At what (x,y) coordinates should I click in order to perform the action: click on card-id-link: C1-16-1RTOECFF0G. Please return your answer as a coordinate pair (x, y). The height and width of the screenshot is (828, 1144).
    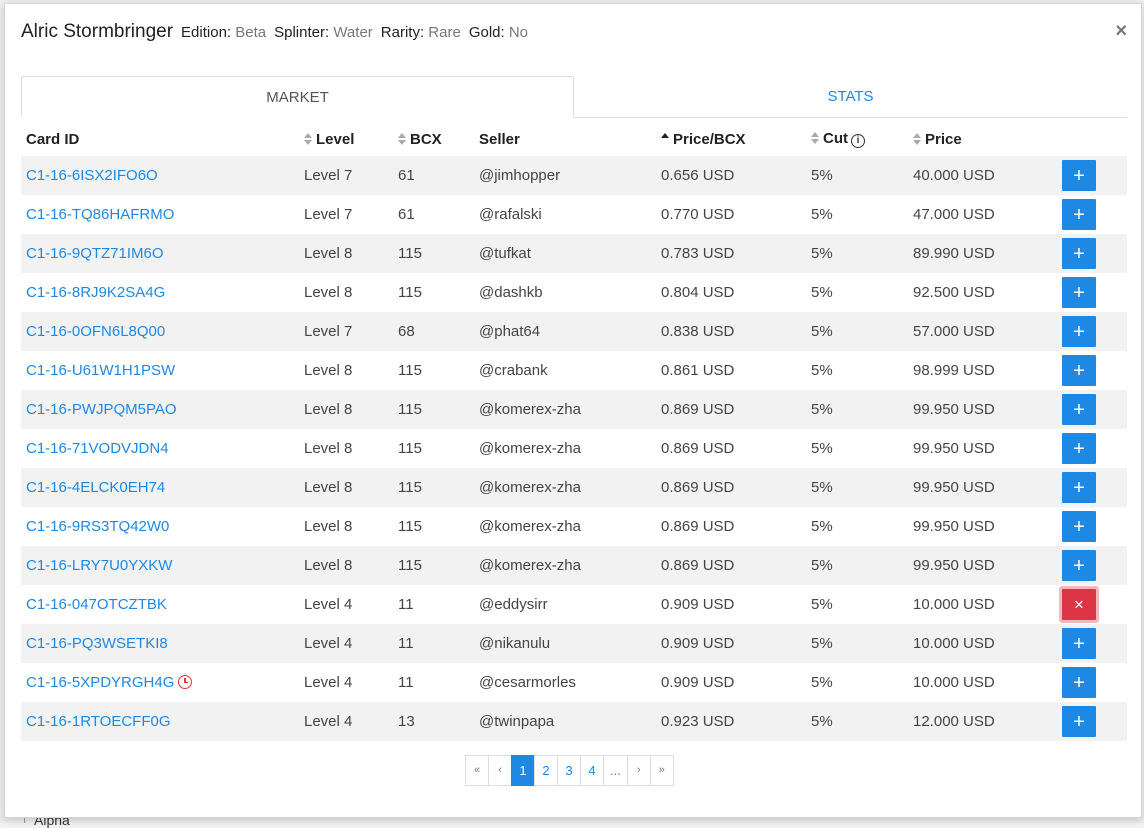
    Looking at the image, I should click on (98, 721).